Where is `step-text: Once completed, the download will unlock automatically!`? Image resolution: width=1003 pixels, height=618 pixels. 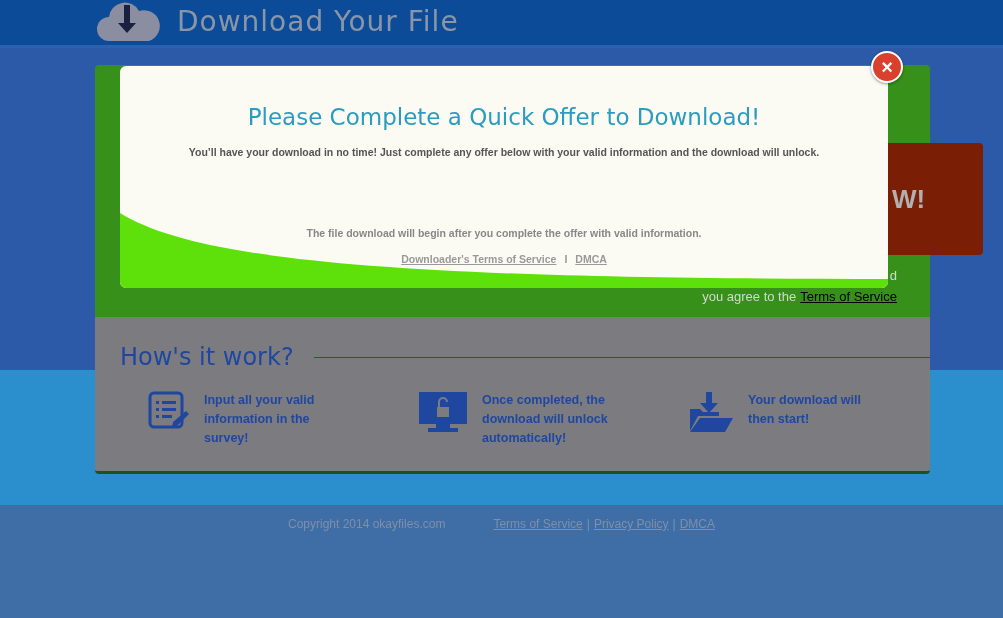
step-text: Once completed, the download will unlock automatically! is located at coordinates (545, 419).